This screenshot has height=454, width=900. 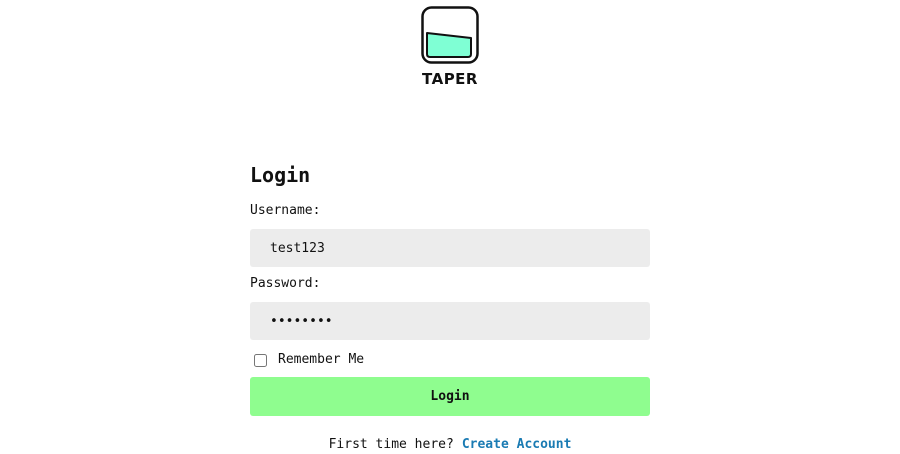 I want to click on remember-me-checkbox, so click(x=260, y=360).